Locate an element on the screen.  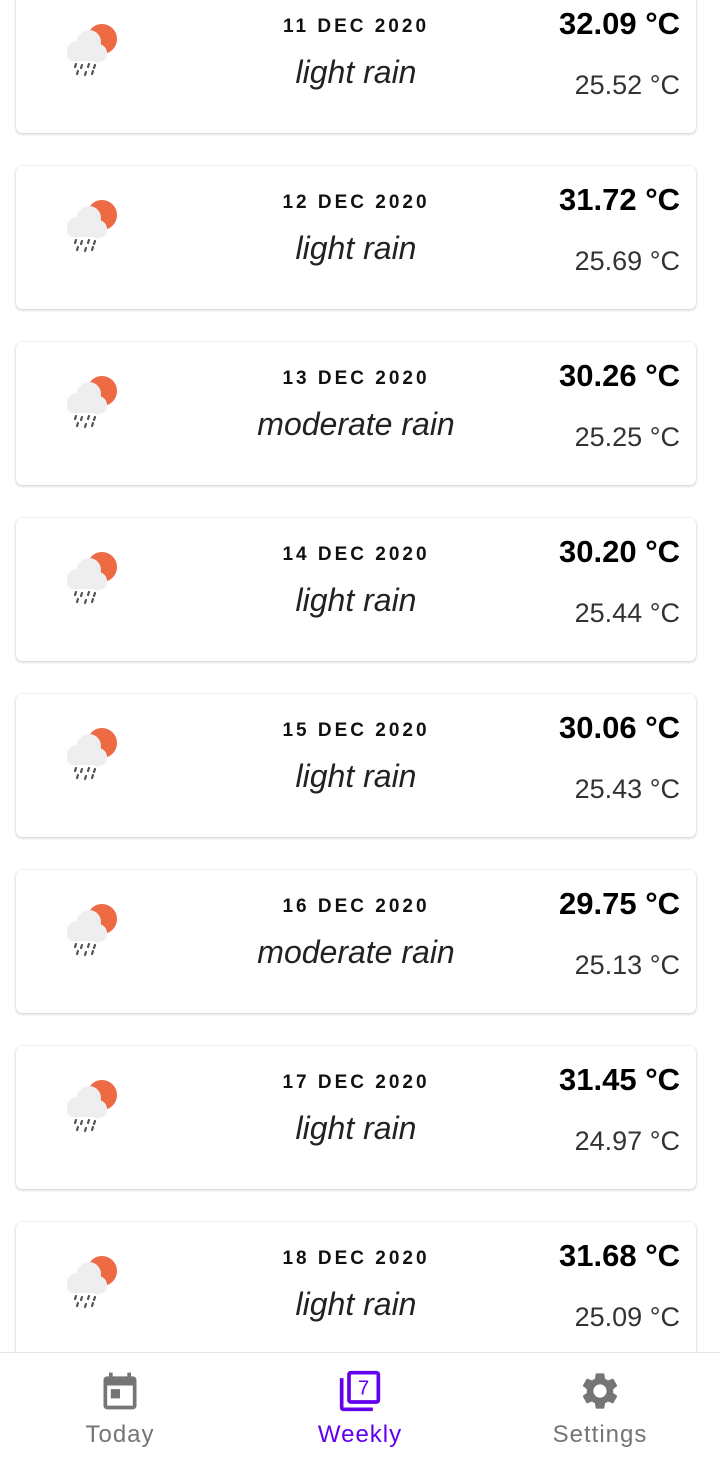
temp-max: 30.26 °C is located at coordinates (619, 375).